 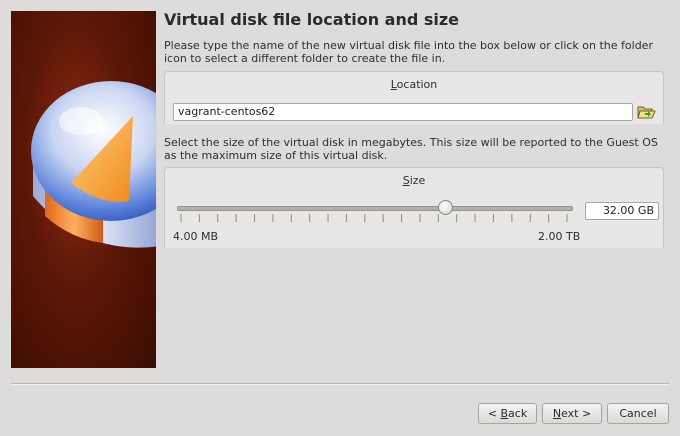 I want to click on location-group-title: Location, so click(x=414, y=84).